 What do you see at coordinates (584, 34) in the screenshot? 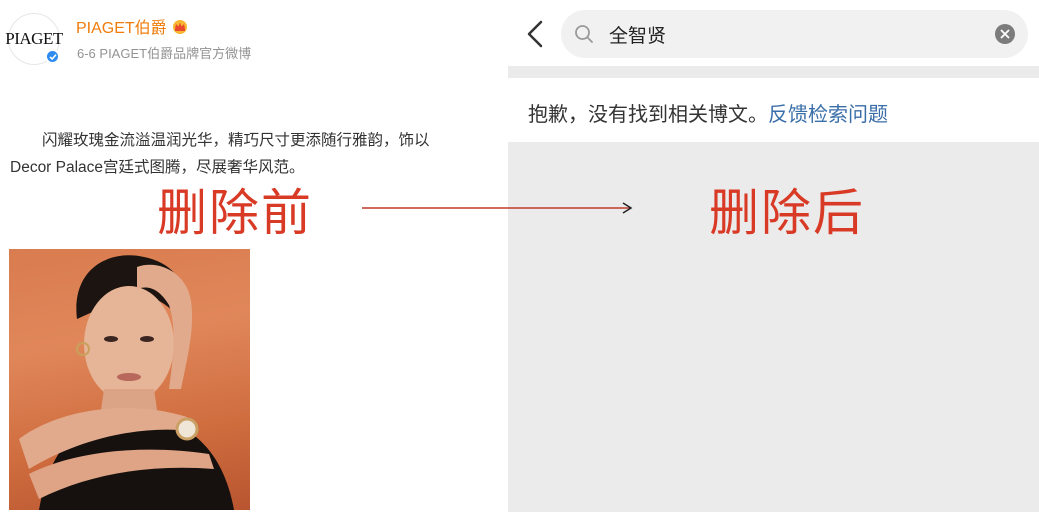
I see `search-icon` at bounding box center [584, 34].